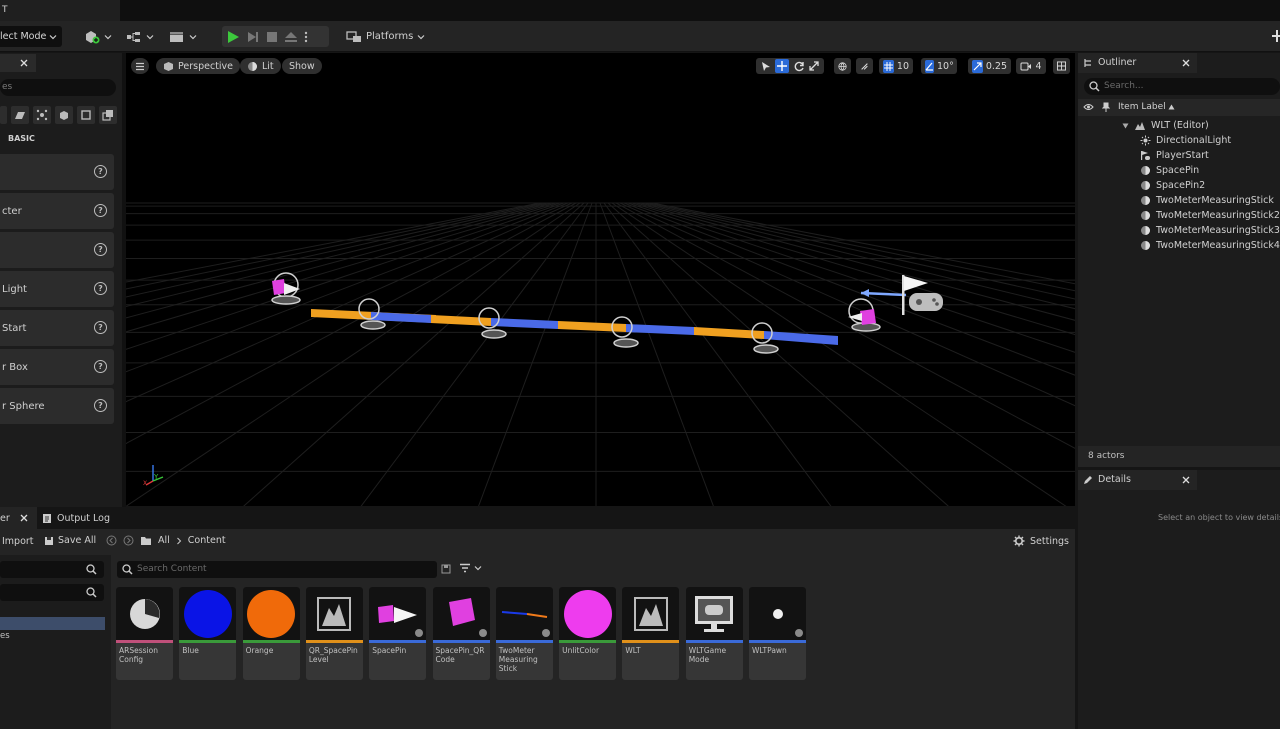 Image resolution: width=1280 pixels, height=729 pixels. I want to click on asset-tile: SpacePin_QR Code, so click(461, 633).